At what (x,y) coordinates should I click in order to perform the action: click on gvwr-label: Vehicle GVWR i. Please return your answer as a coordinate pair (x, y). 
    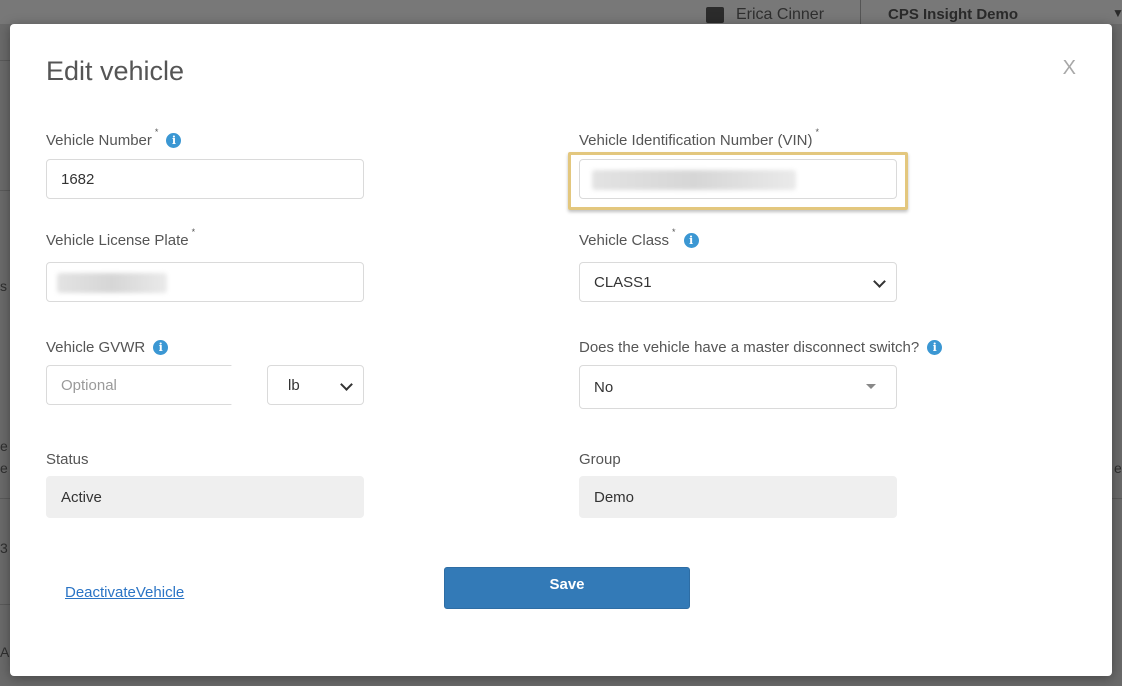
    Looking at the image, I should click on (107, 347).